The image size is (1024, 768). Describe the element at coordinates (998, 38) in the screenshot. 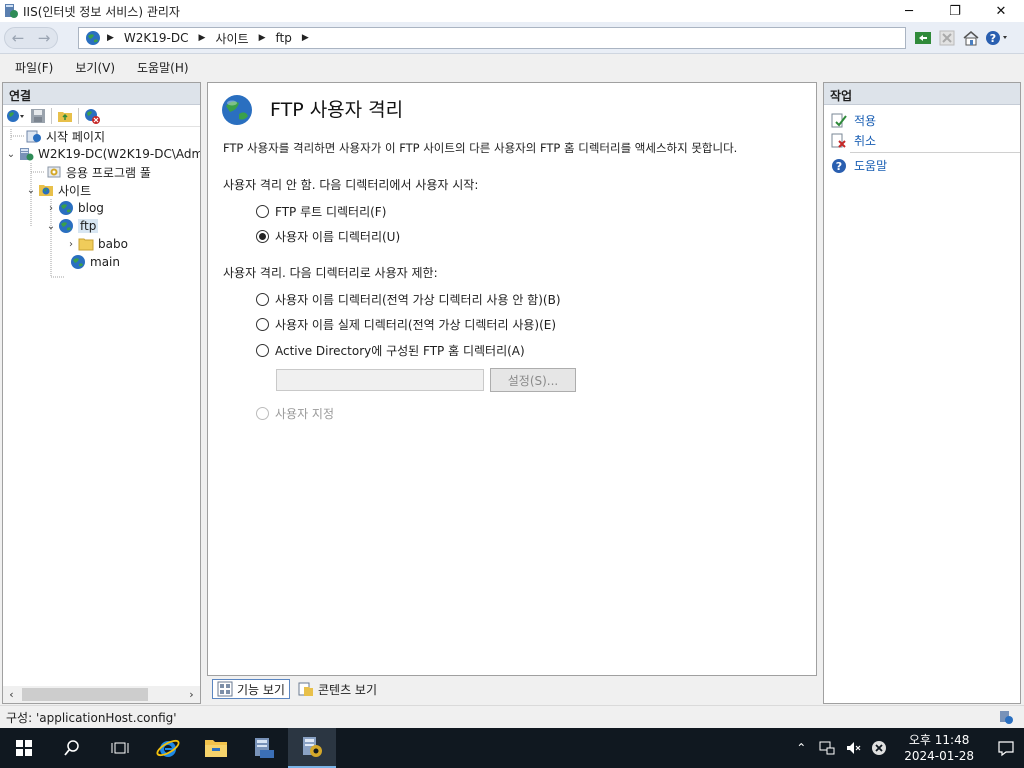

I see `help-dropdown-icon: ?` at that location.